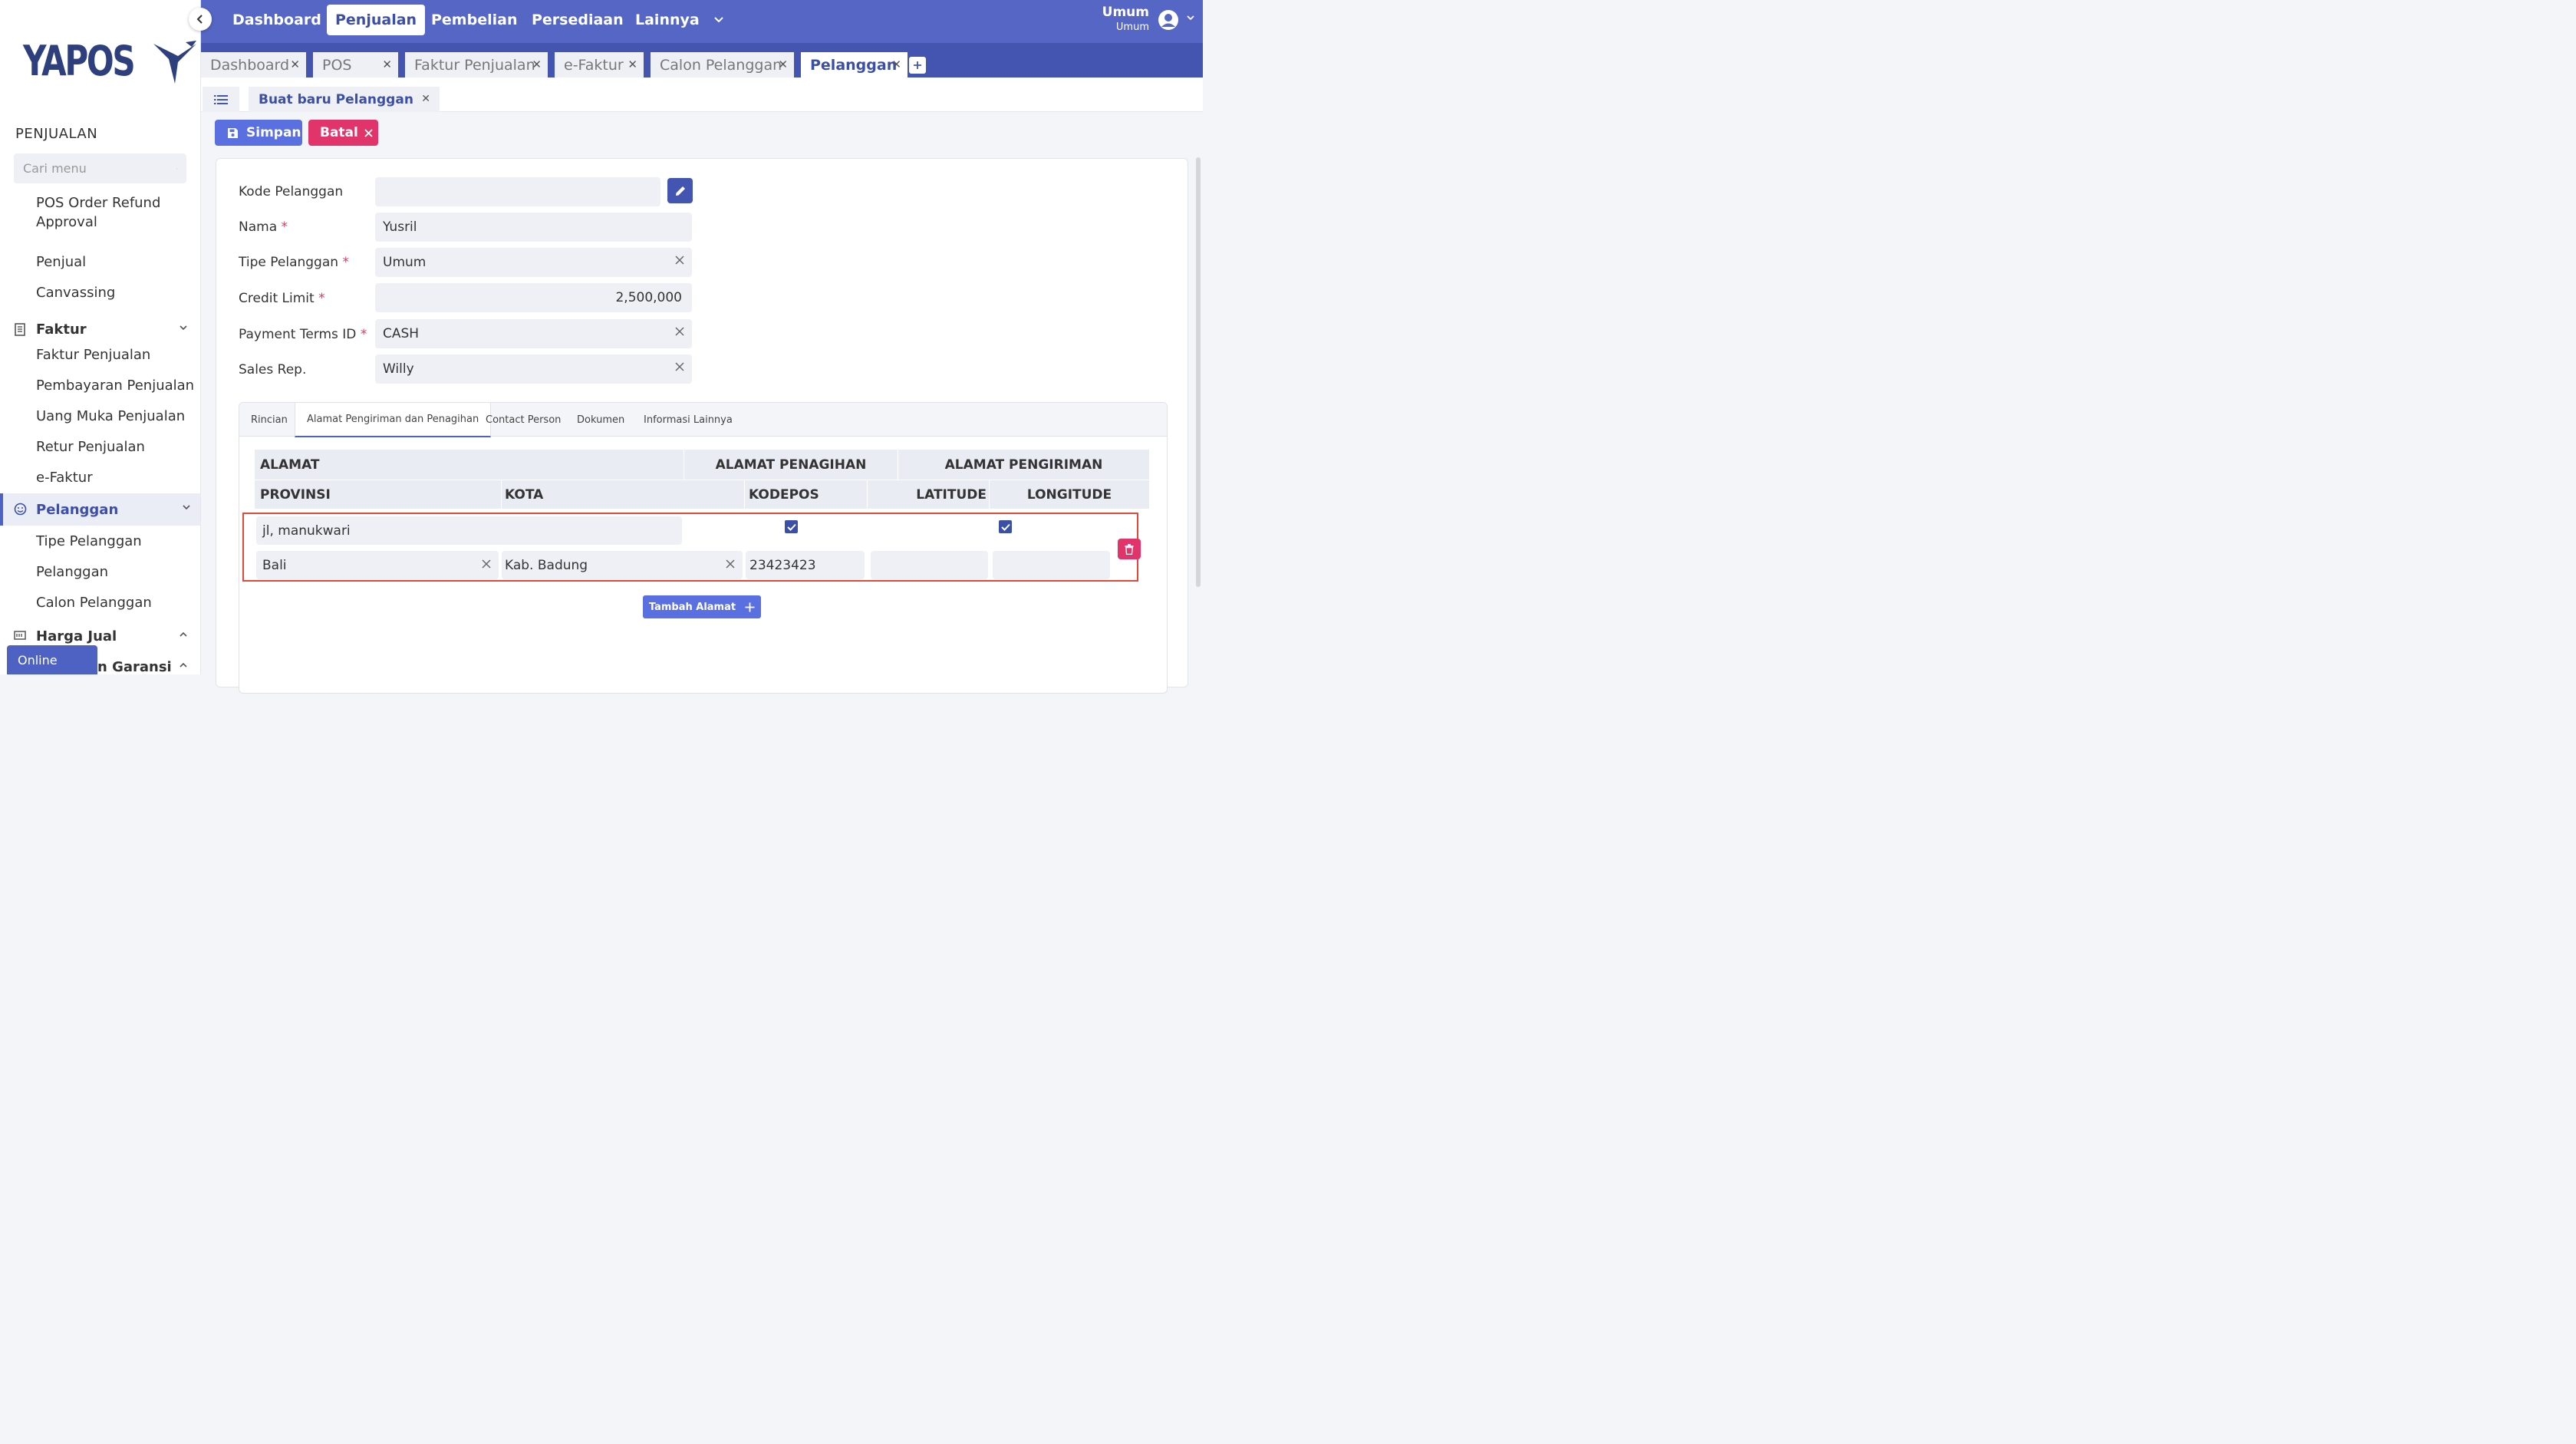 This screenshot has width=2576, height=1444. What do you see at coordinates (1069, 495) in the screenshot?
I see `header-longitude: LONGITUDE` at bounding box center [1069, 495].